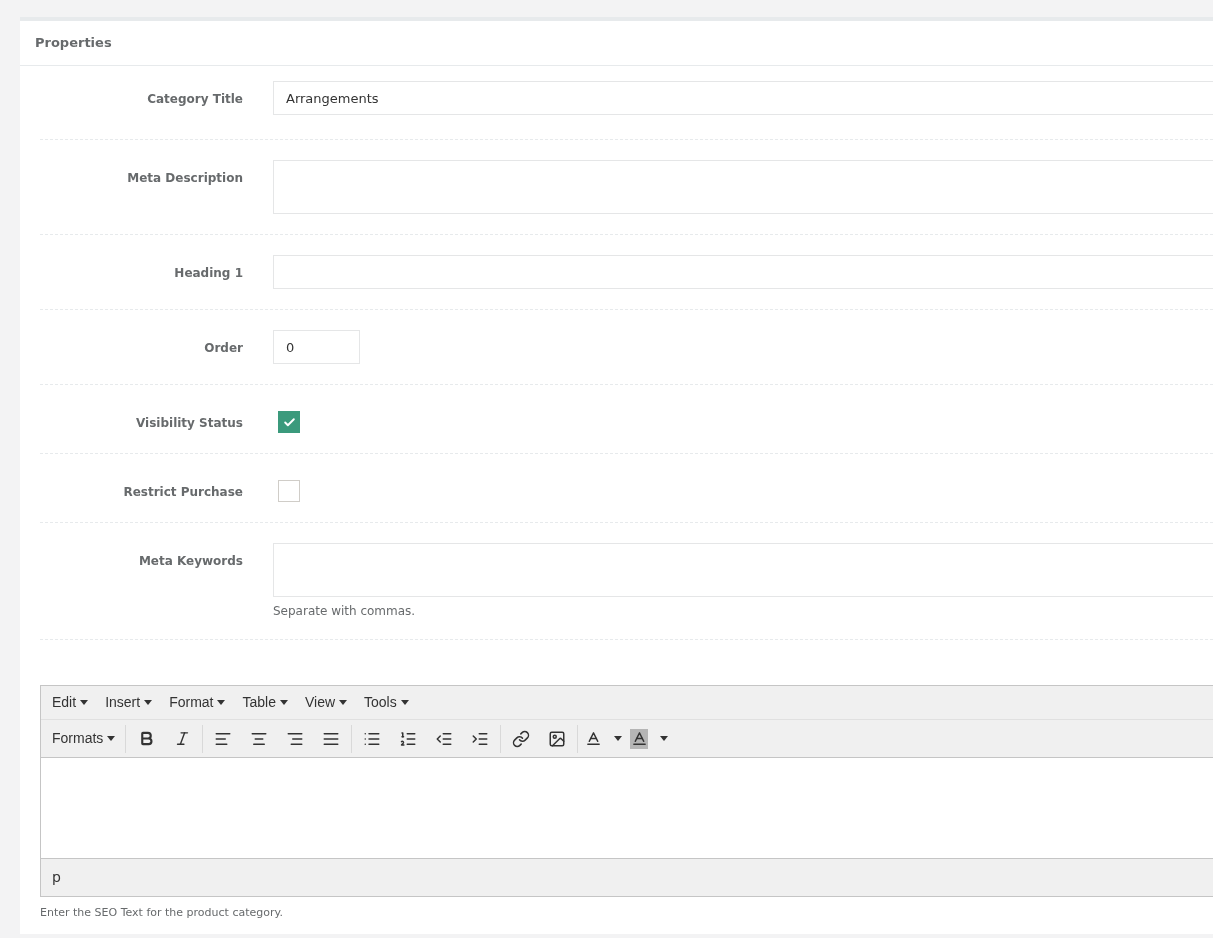 The height and width of the screenshot is (938, 1213). Describe the element at coordinates (197, 702) in the screenshot. I see `menu-item: Format` at that location.